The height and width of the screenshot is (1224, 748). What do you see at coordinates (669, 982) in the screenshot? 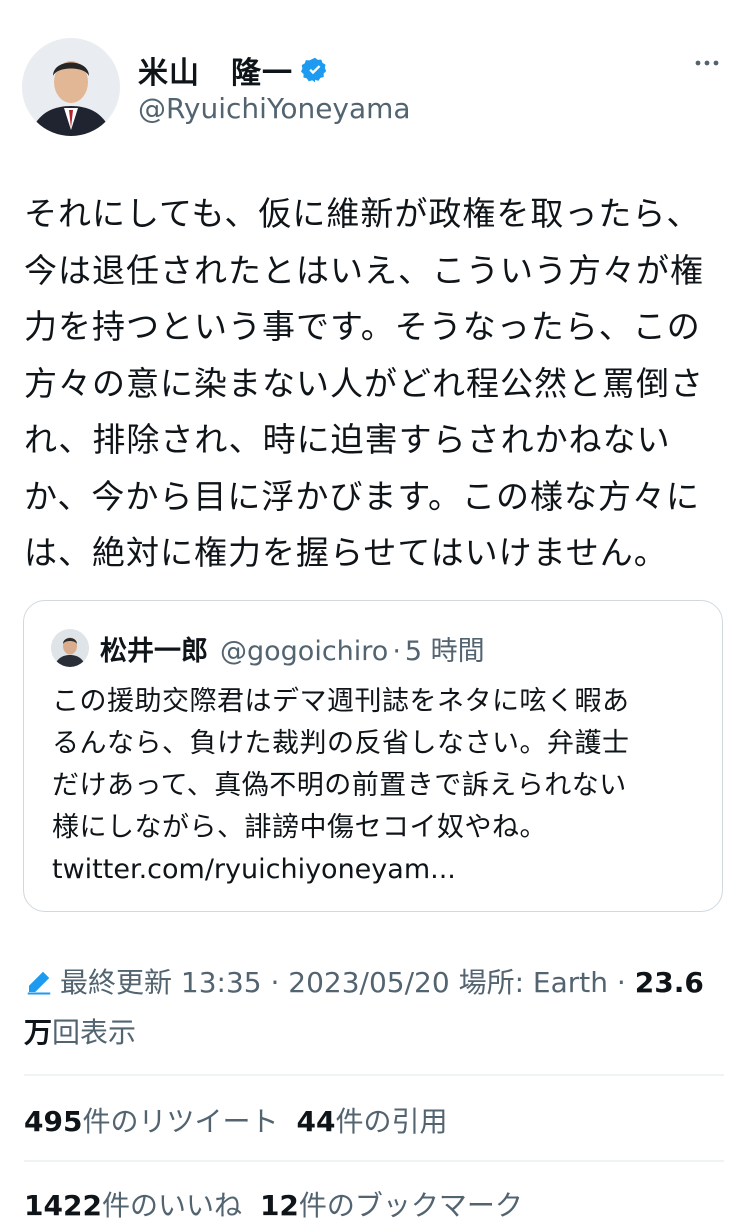
I see `views-count-1: 23.6` at bounding box center [669, 982].